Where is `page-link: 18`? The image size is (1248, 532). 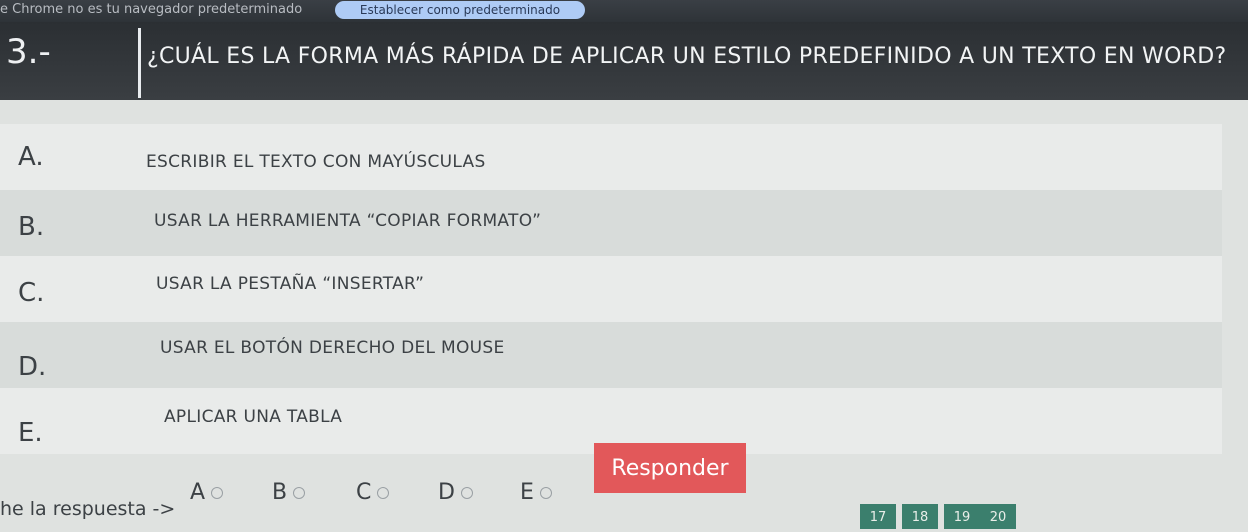 page-link: 18 is located at coordinates (920, 516).